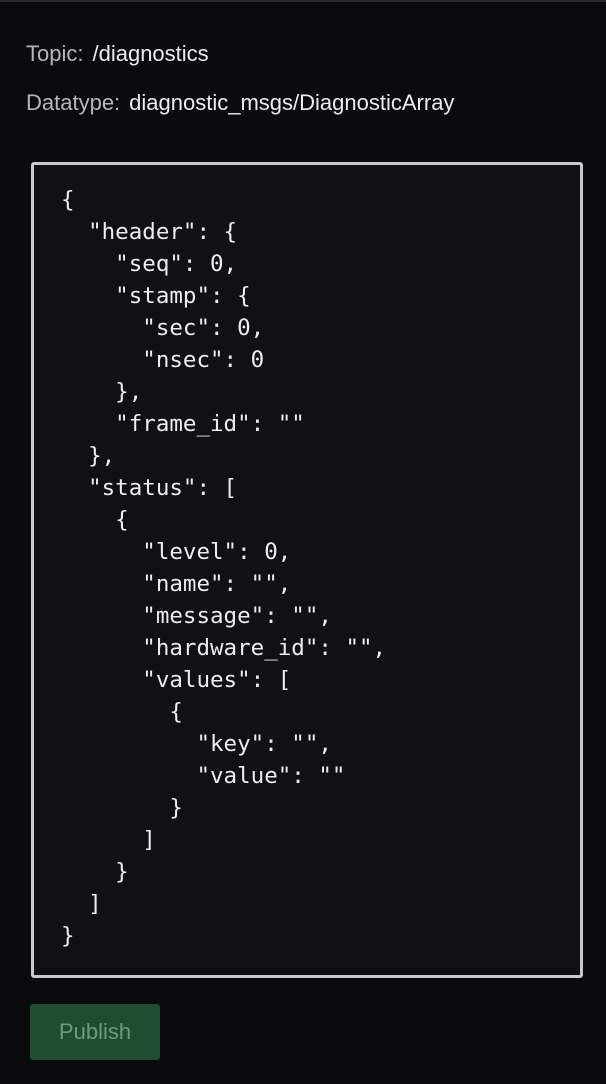  What do you see at coordinates (55, 53) in the screenshot?
I see `topic-label: Topic:` at bounding box center [55, 53].